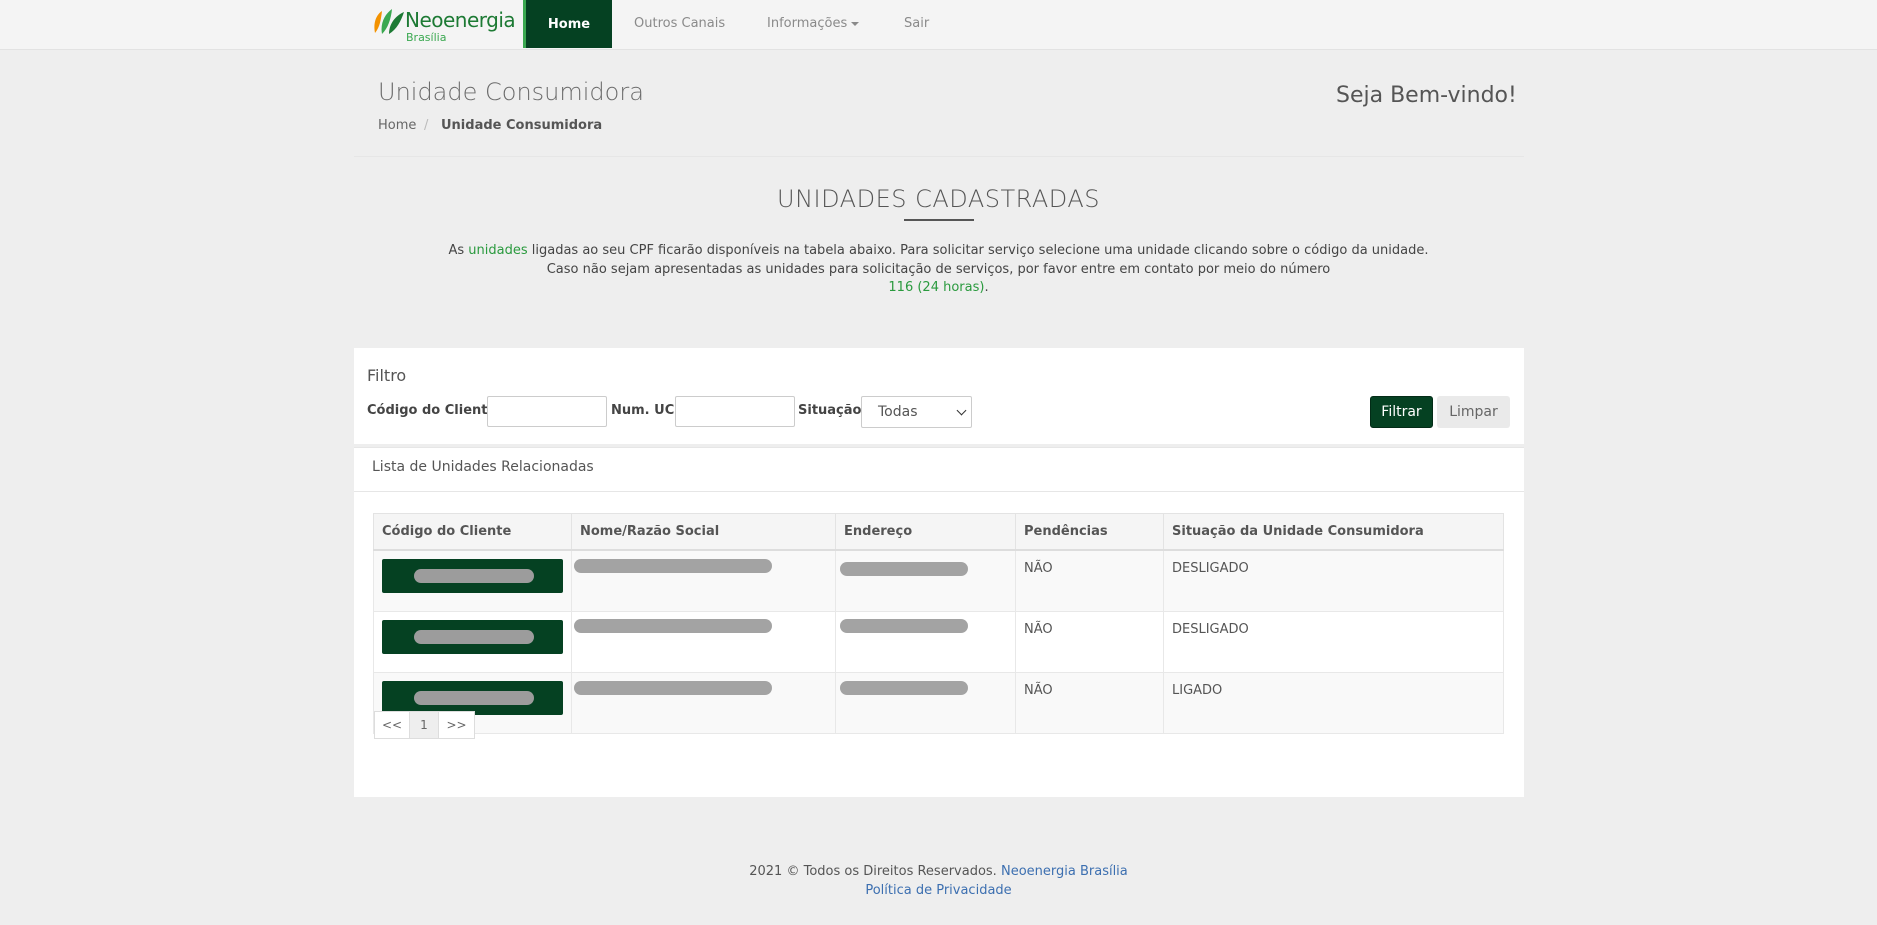 The width and height of the screenshot is (1877, 925). I want to click on phone-number: 116 (24 horas), so click(936, 287).